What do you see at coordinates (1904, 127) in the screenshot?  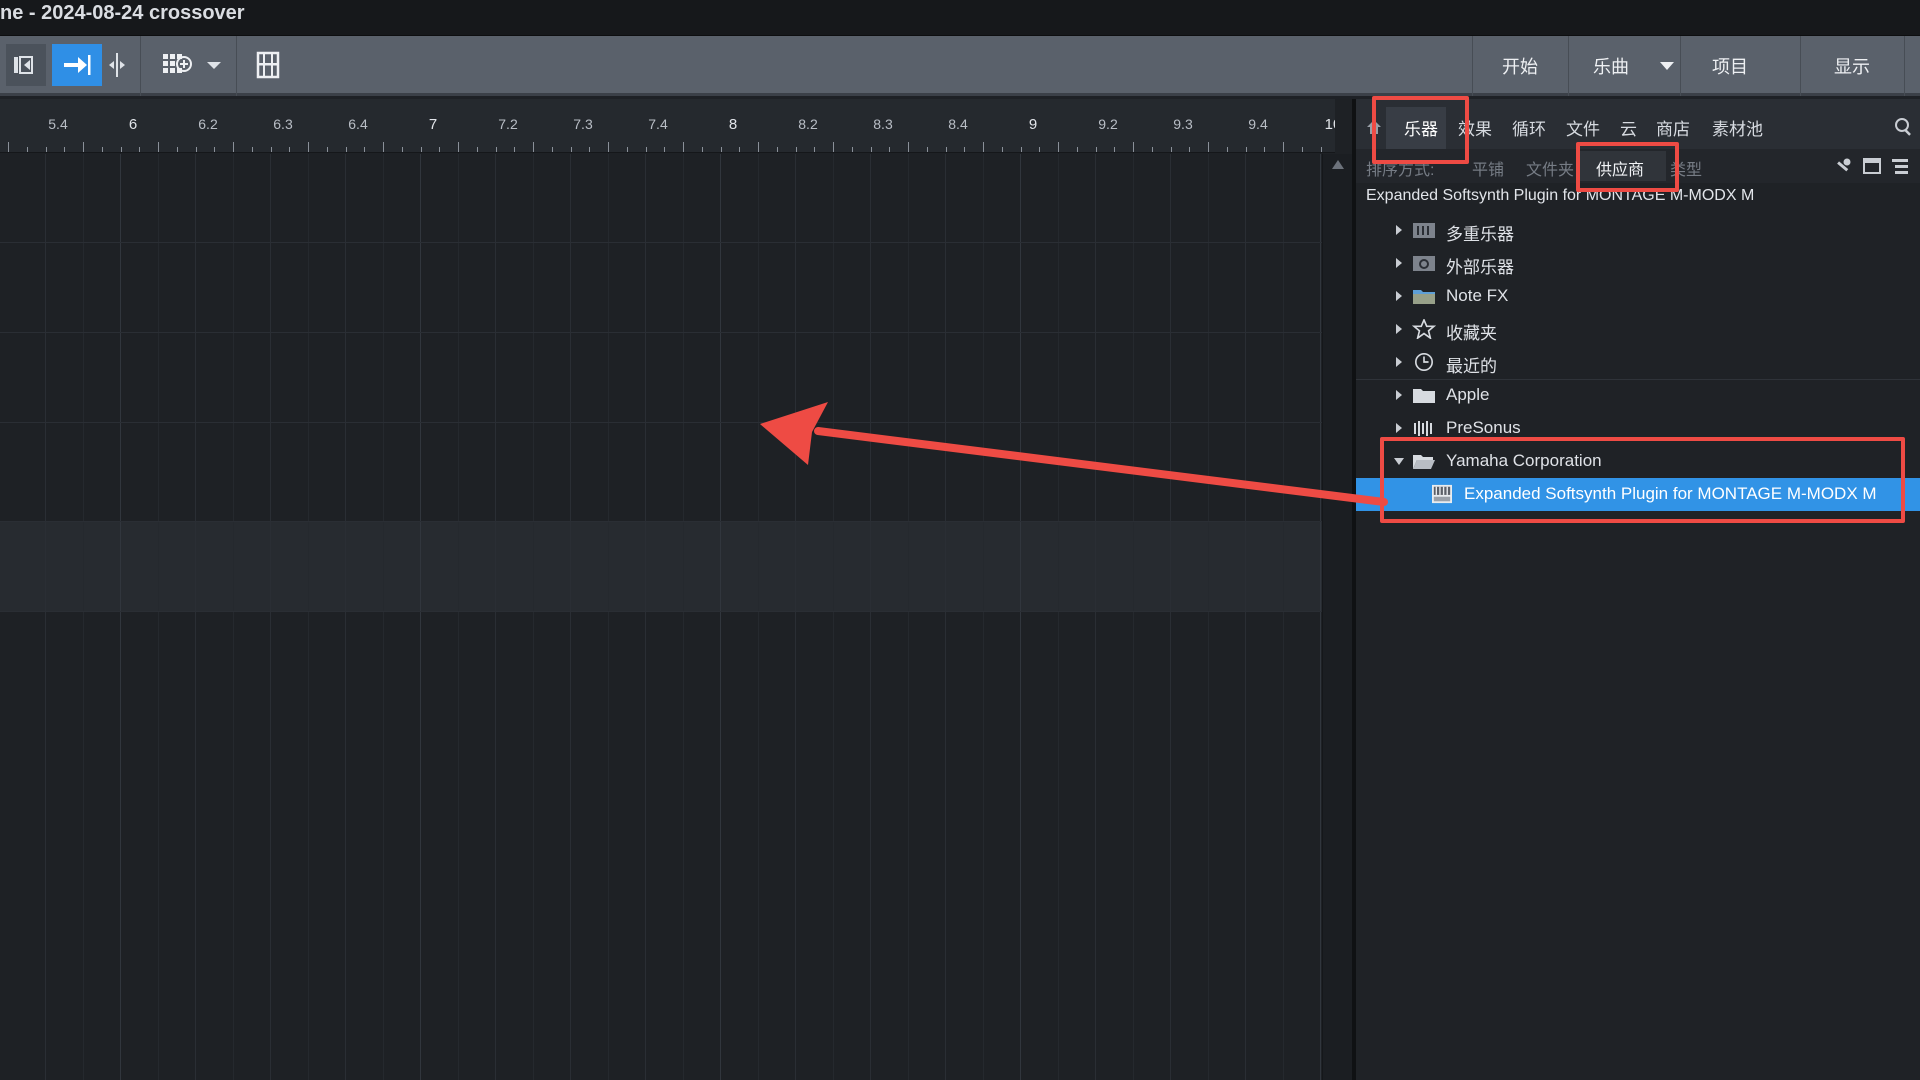 I see `search-icon` at bounding box center [1904, 127].